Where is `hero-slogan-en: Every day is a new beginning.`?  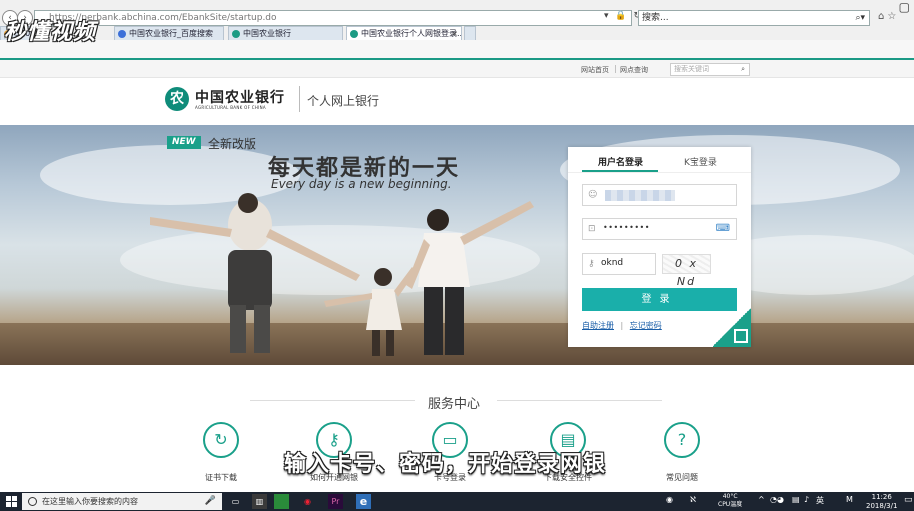
hero-slogan-en: Every day is a new beginning. is located at coordinates (361, 184).